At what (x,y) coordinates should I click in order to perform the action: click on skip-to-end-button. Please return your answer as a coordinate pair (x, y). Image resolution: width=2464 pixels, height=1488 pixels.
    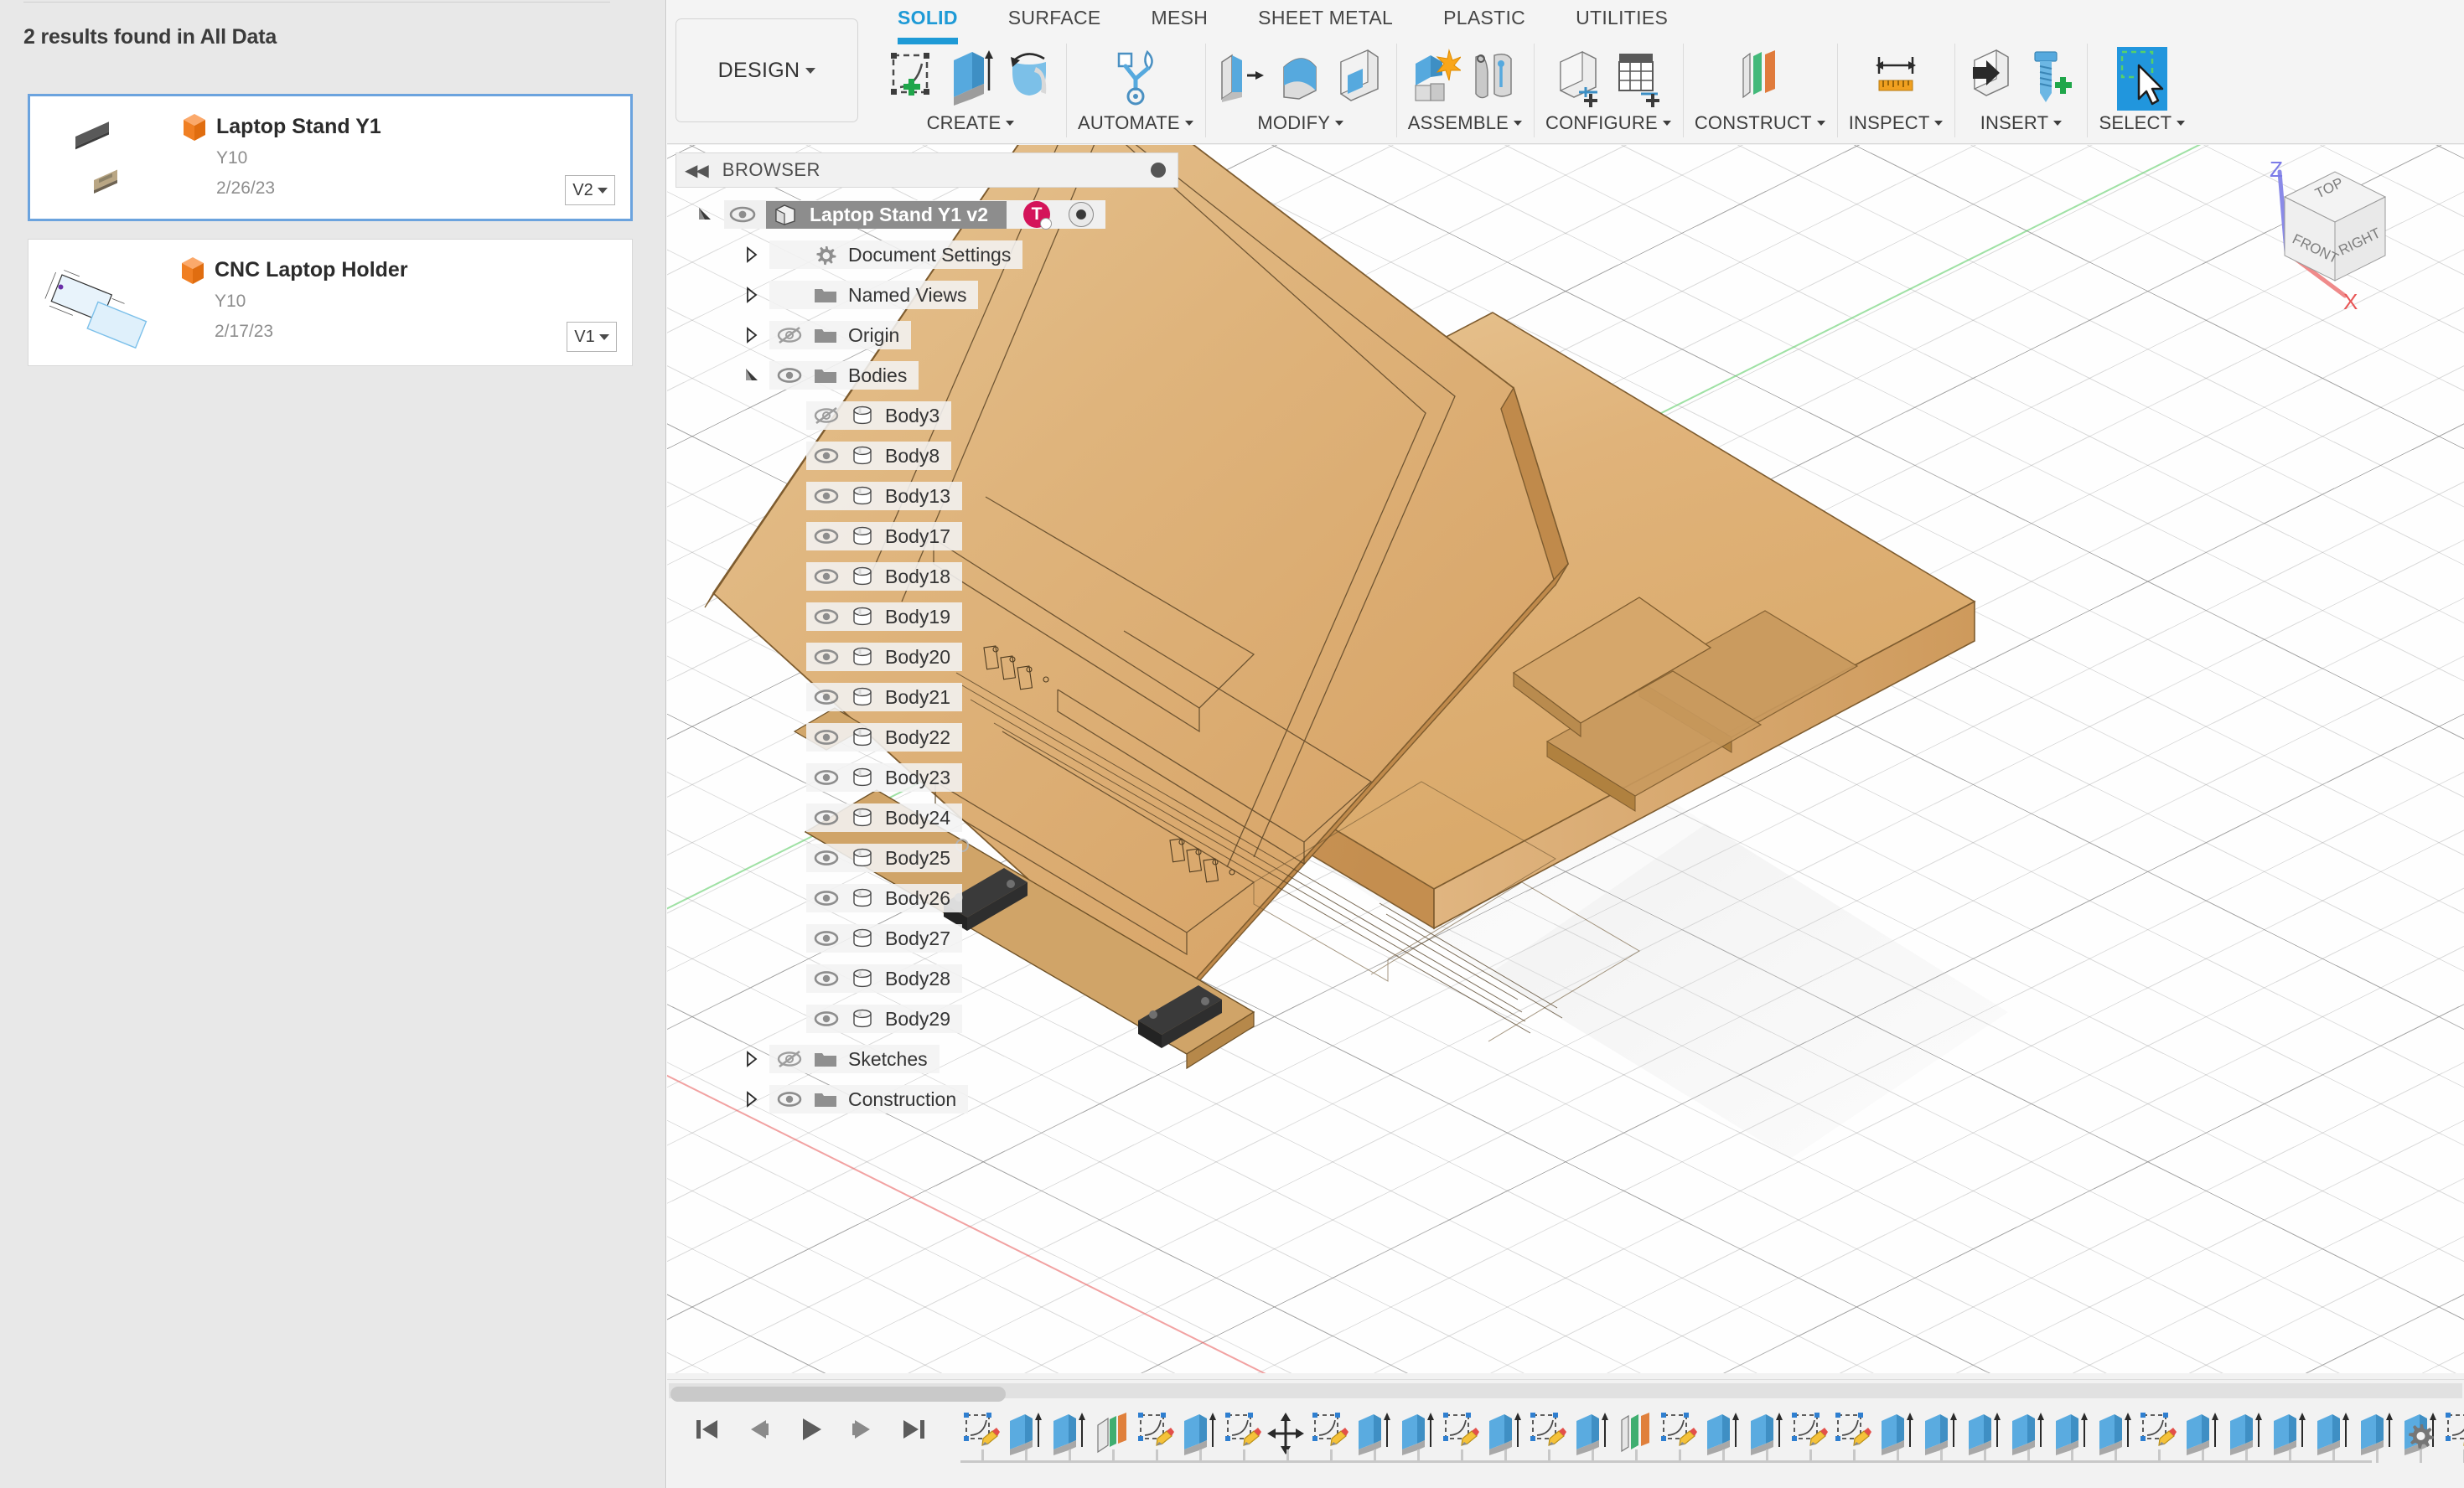
    Looking at the image, I should click on (914, 1432).